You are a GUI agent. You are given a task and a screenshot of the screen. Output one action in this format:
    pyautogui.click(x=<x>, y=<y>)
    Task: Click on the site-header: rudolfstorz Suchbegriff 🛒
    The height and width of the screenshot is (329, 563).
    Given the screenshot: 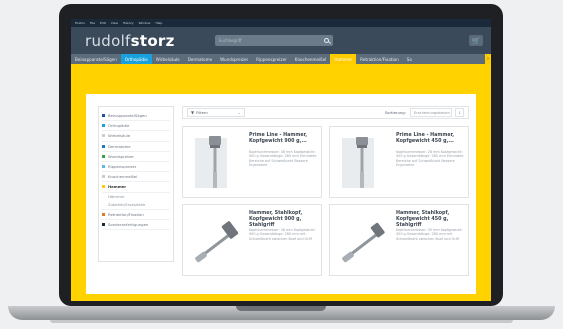 What is the action you would take?
    pyautogui.click(x=281, y=40)
    